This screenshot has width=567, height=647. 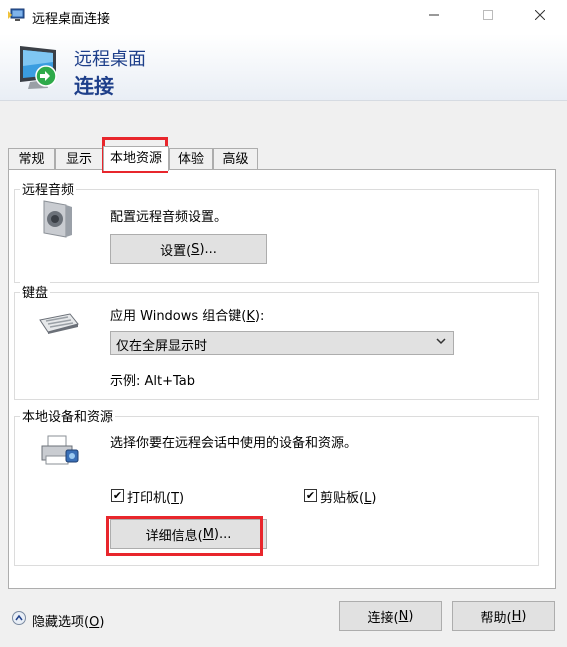 What do you see at coordinates (57, 219) in the screenshot?
I see `speaker-icon` at bounding box center [57, 219].